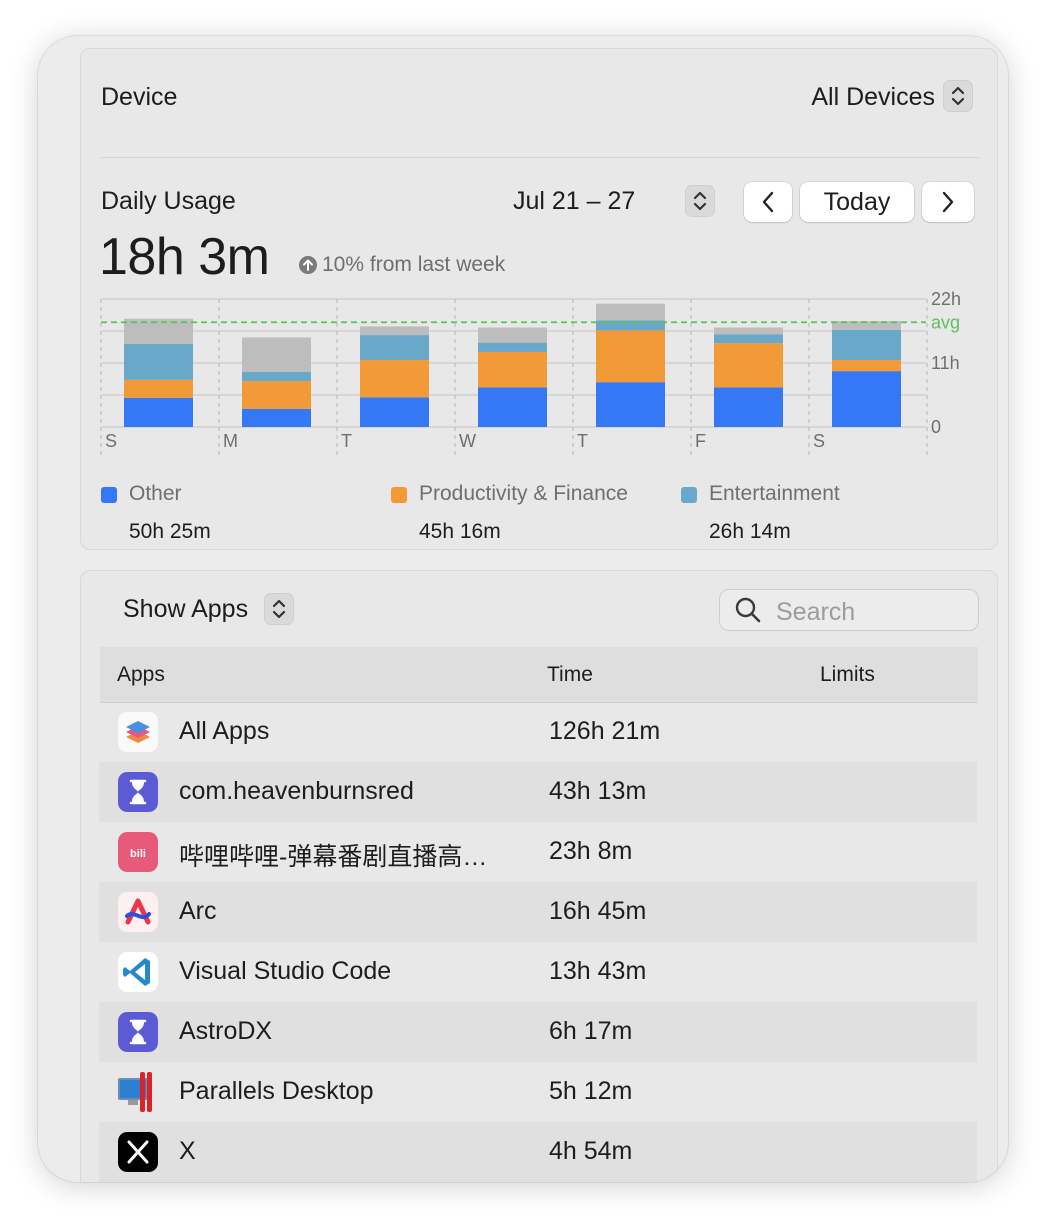 This screenshot has height=1218, width=1044. I want to click on arrow-up-circle-icon, so click(308, 265).